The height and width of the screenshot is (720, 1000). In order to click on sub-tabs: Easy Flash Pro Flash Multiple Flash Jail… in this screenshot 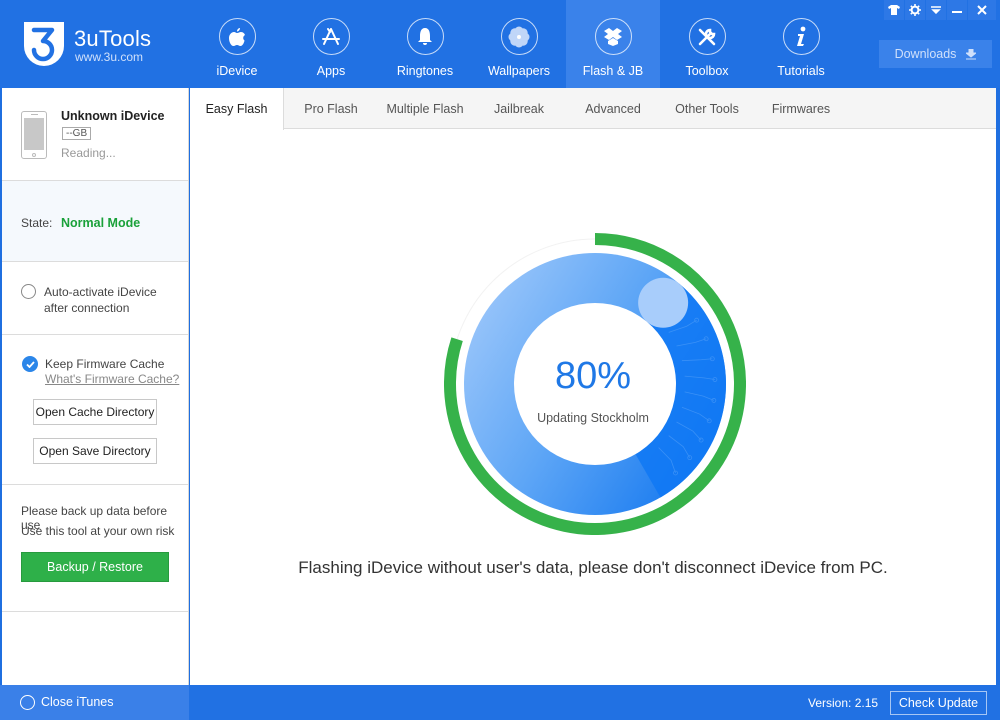, I will do `click(593, 109)`.